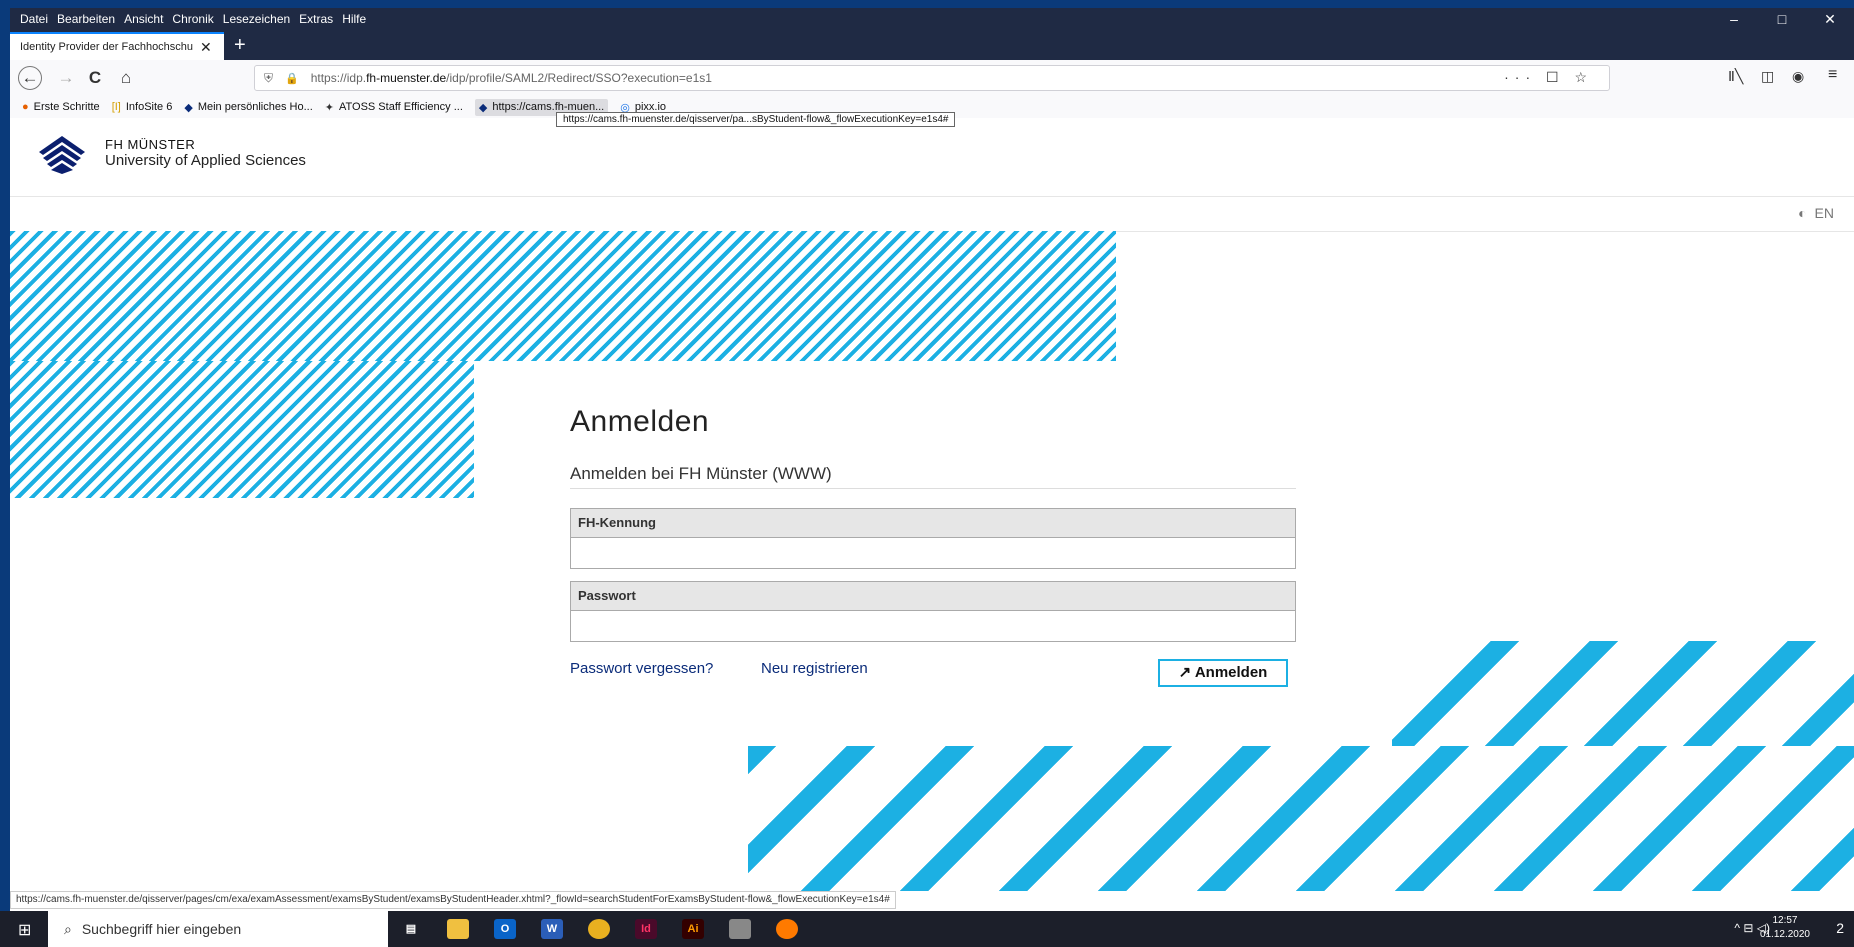  What do you see at coordinates (458, 929) in the screenshot?
I see `file-explorer-icon` at bounding box center [458, 929].